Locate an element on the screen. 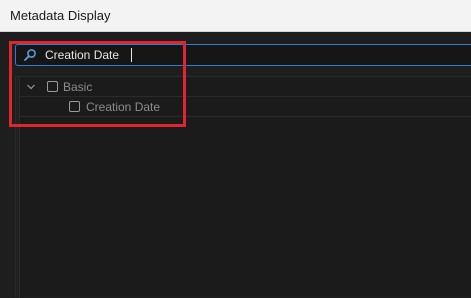 The height and width of the screenshot is (298, 471). title-bar: Metadata Display is located at coordinates (235, 16).